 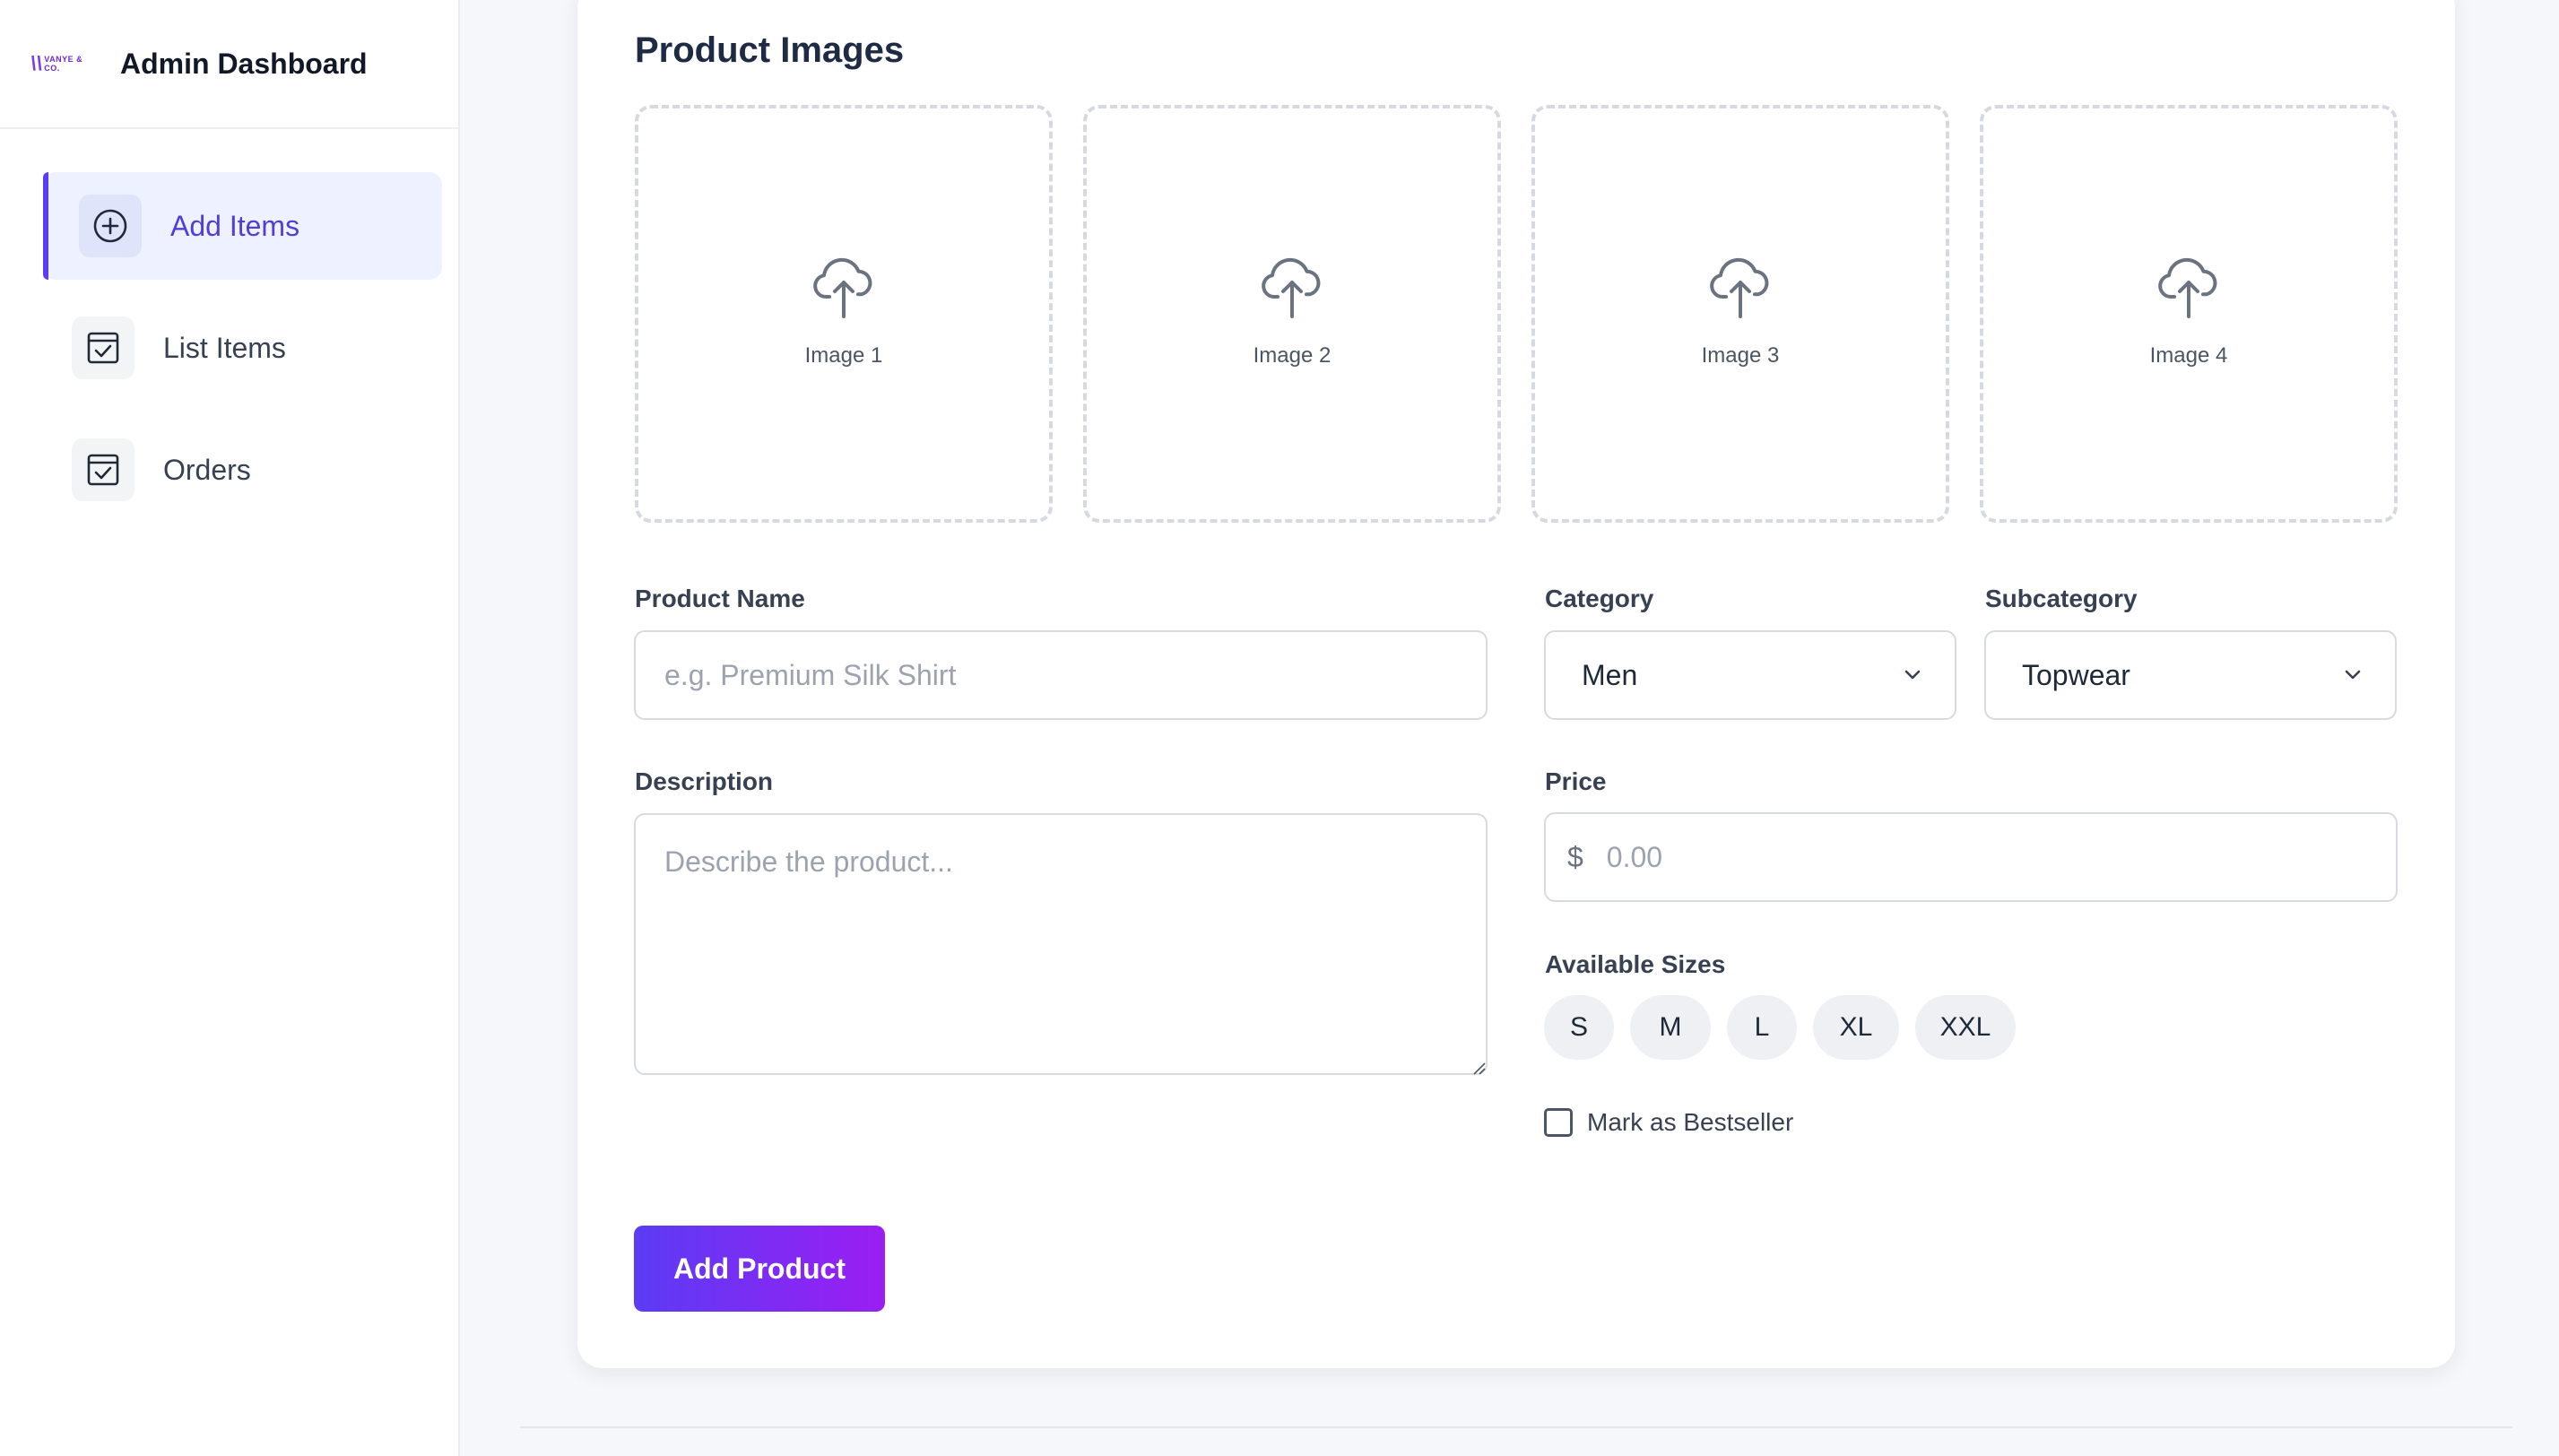 I want to click on resize-handle-icon, so click(x=1478, y=1068).